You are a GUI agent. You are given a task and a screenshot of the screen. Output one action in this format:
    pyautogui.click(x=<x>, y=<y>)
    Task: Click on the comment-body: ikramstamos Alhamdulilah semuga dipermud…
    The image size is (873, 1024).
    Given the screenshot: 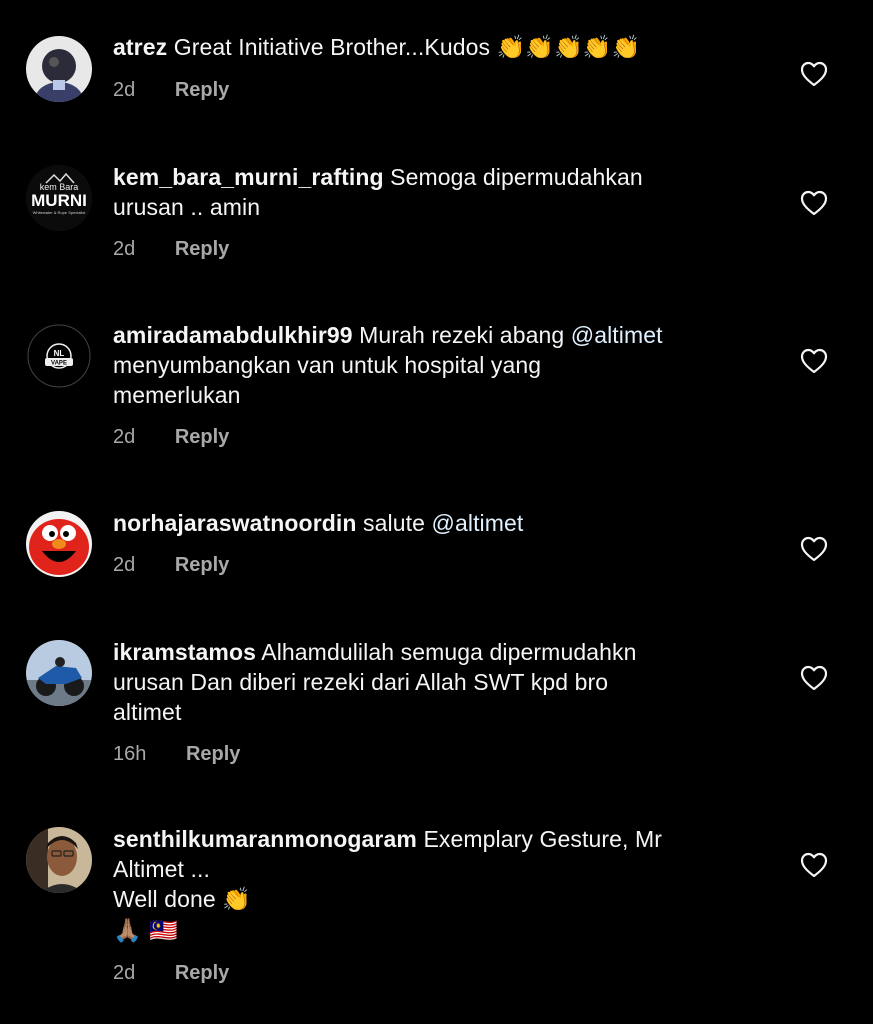 What is the action you would take?
    pyautogui.click(x=433, y=703)
    